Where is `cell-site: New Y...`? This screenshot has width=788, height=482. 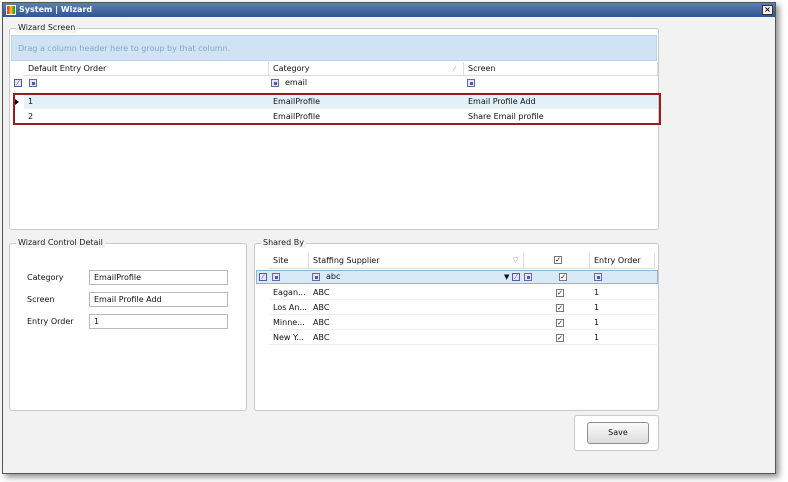 cell-site: New Y... is located at coordinates (288, 337).